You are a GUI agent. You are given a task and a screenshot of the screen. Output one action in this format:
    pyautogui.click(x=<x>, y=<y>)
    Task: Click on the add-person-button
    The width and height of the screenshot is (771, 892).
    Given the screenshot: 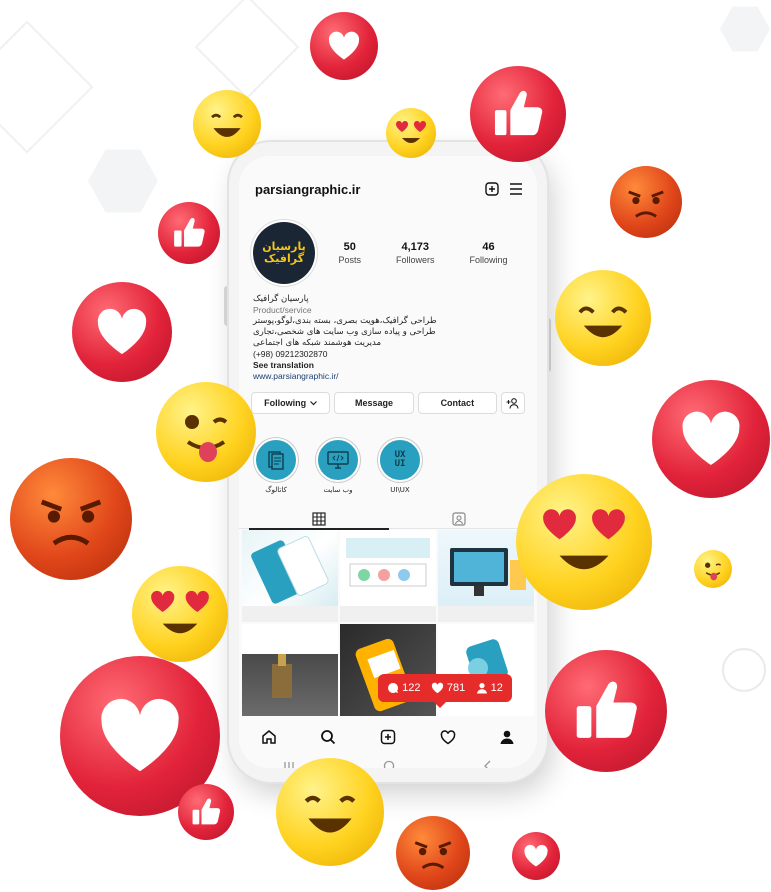 What is the action you would take?
    pyautogui.click(x=512, y=403)
    